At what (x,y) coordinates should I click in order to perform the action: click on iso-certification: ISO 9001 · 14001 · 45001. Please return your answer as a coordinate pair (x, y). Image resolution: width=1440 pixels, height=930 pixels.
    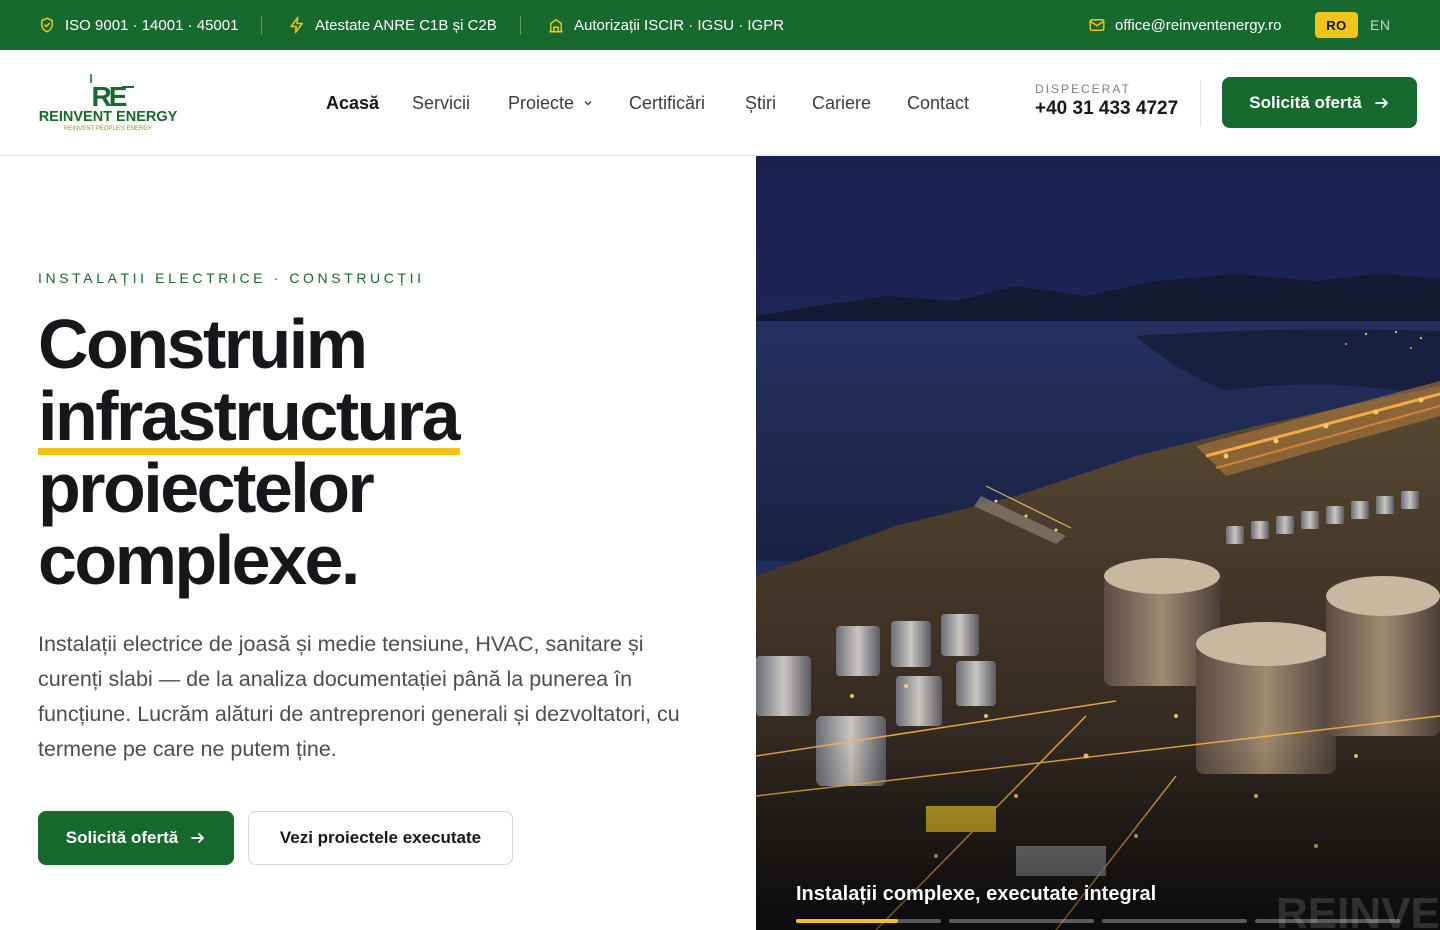
    Looking at the image, I should click on (138, 25).